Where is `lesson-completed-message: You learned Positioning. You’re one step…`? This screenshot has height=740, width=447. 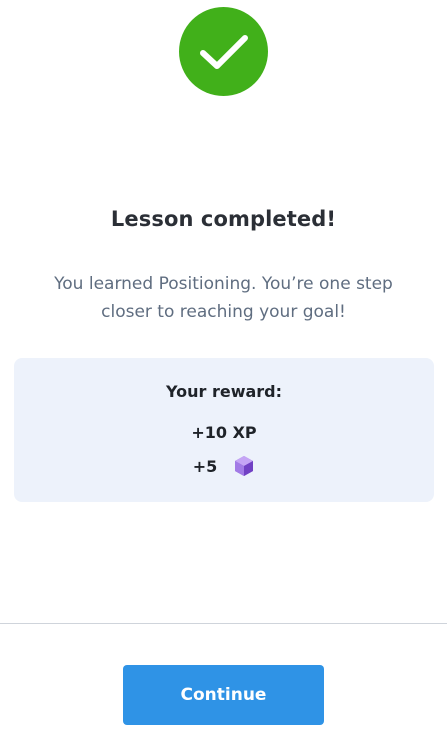
lesson-completed-message: You learned Positioning. You’re one step… is located at coordinates (223, 298).